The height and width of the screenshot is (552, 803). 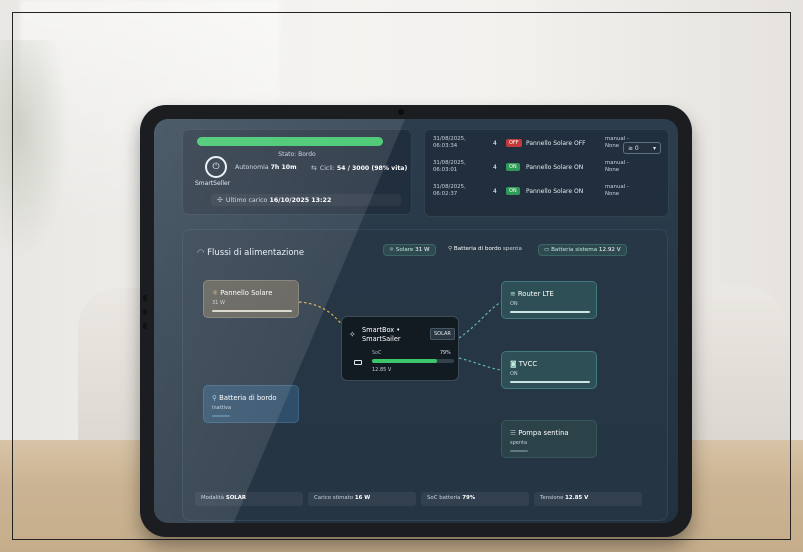 What do you see at coordinates (251, 404) in the screenshot?
I see `board-battery-node: ⚲ Batteria di bordo Inattiva` at bounding box center [251, 404].